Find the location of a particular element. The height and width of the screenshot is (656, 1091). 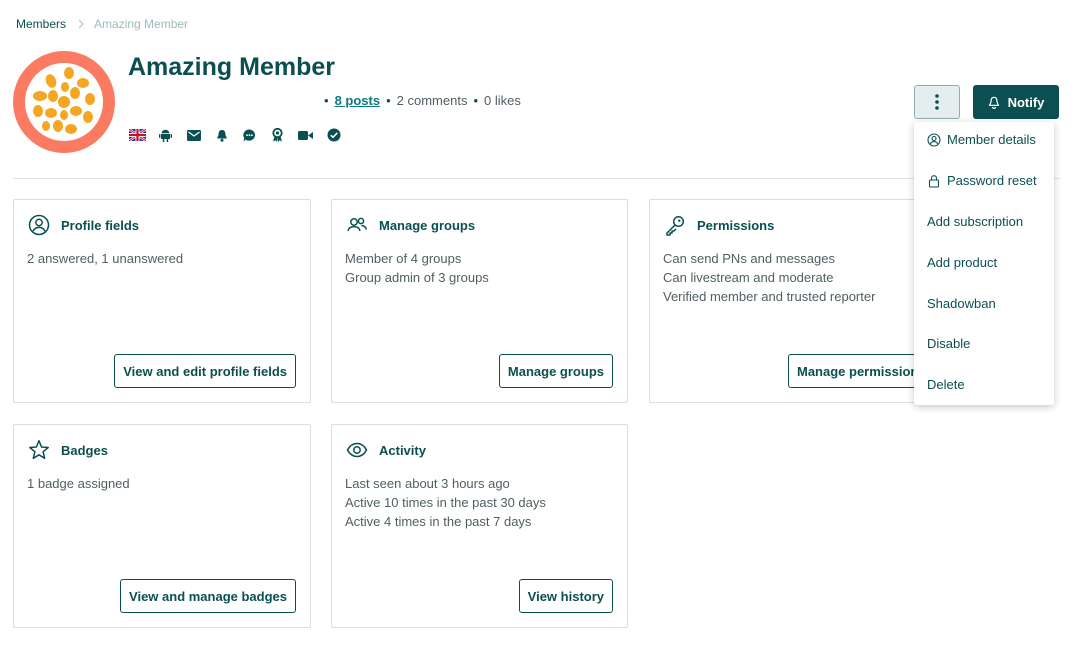

android-icon is located at coordinates (165, 135).